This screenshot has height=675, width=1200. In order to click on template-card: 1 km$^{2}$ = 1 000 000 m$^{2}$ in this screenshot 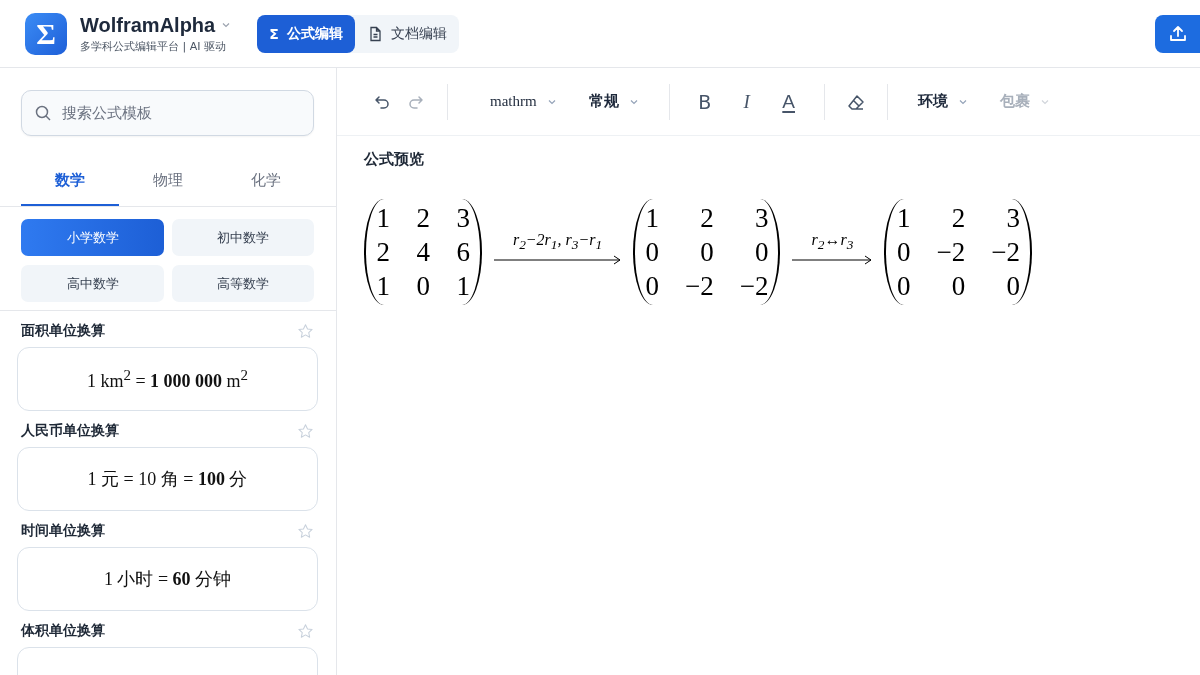, I will do `click(167, 379)`.